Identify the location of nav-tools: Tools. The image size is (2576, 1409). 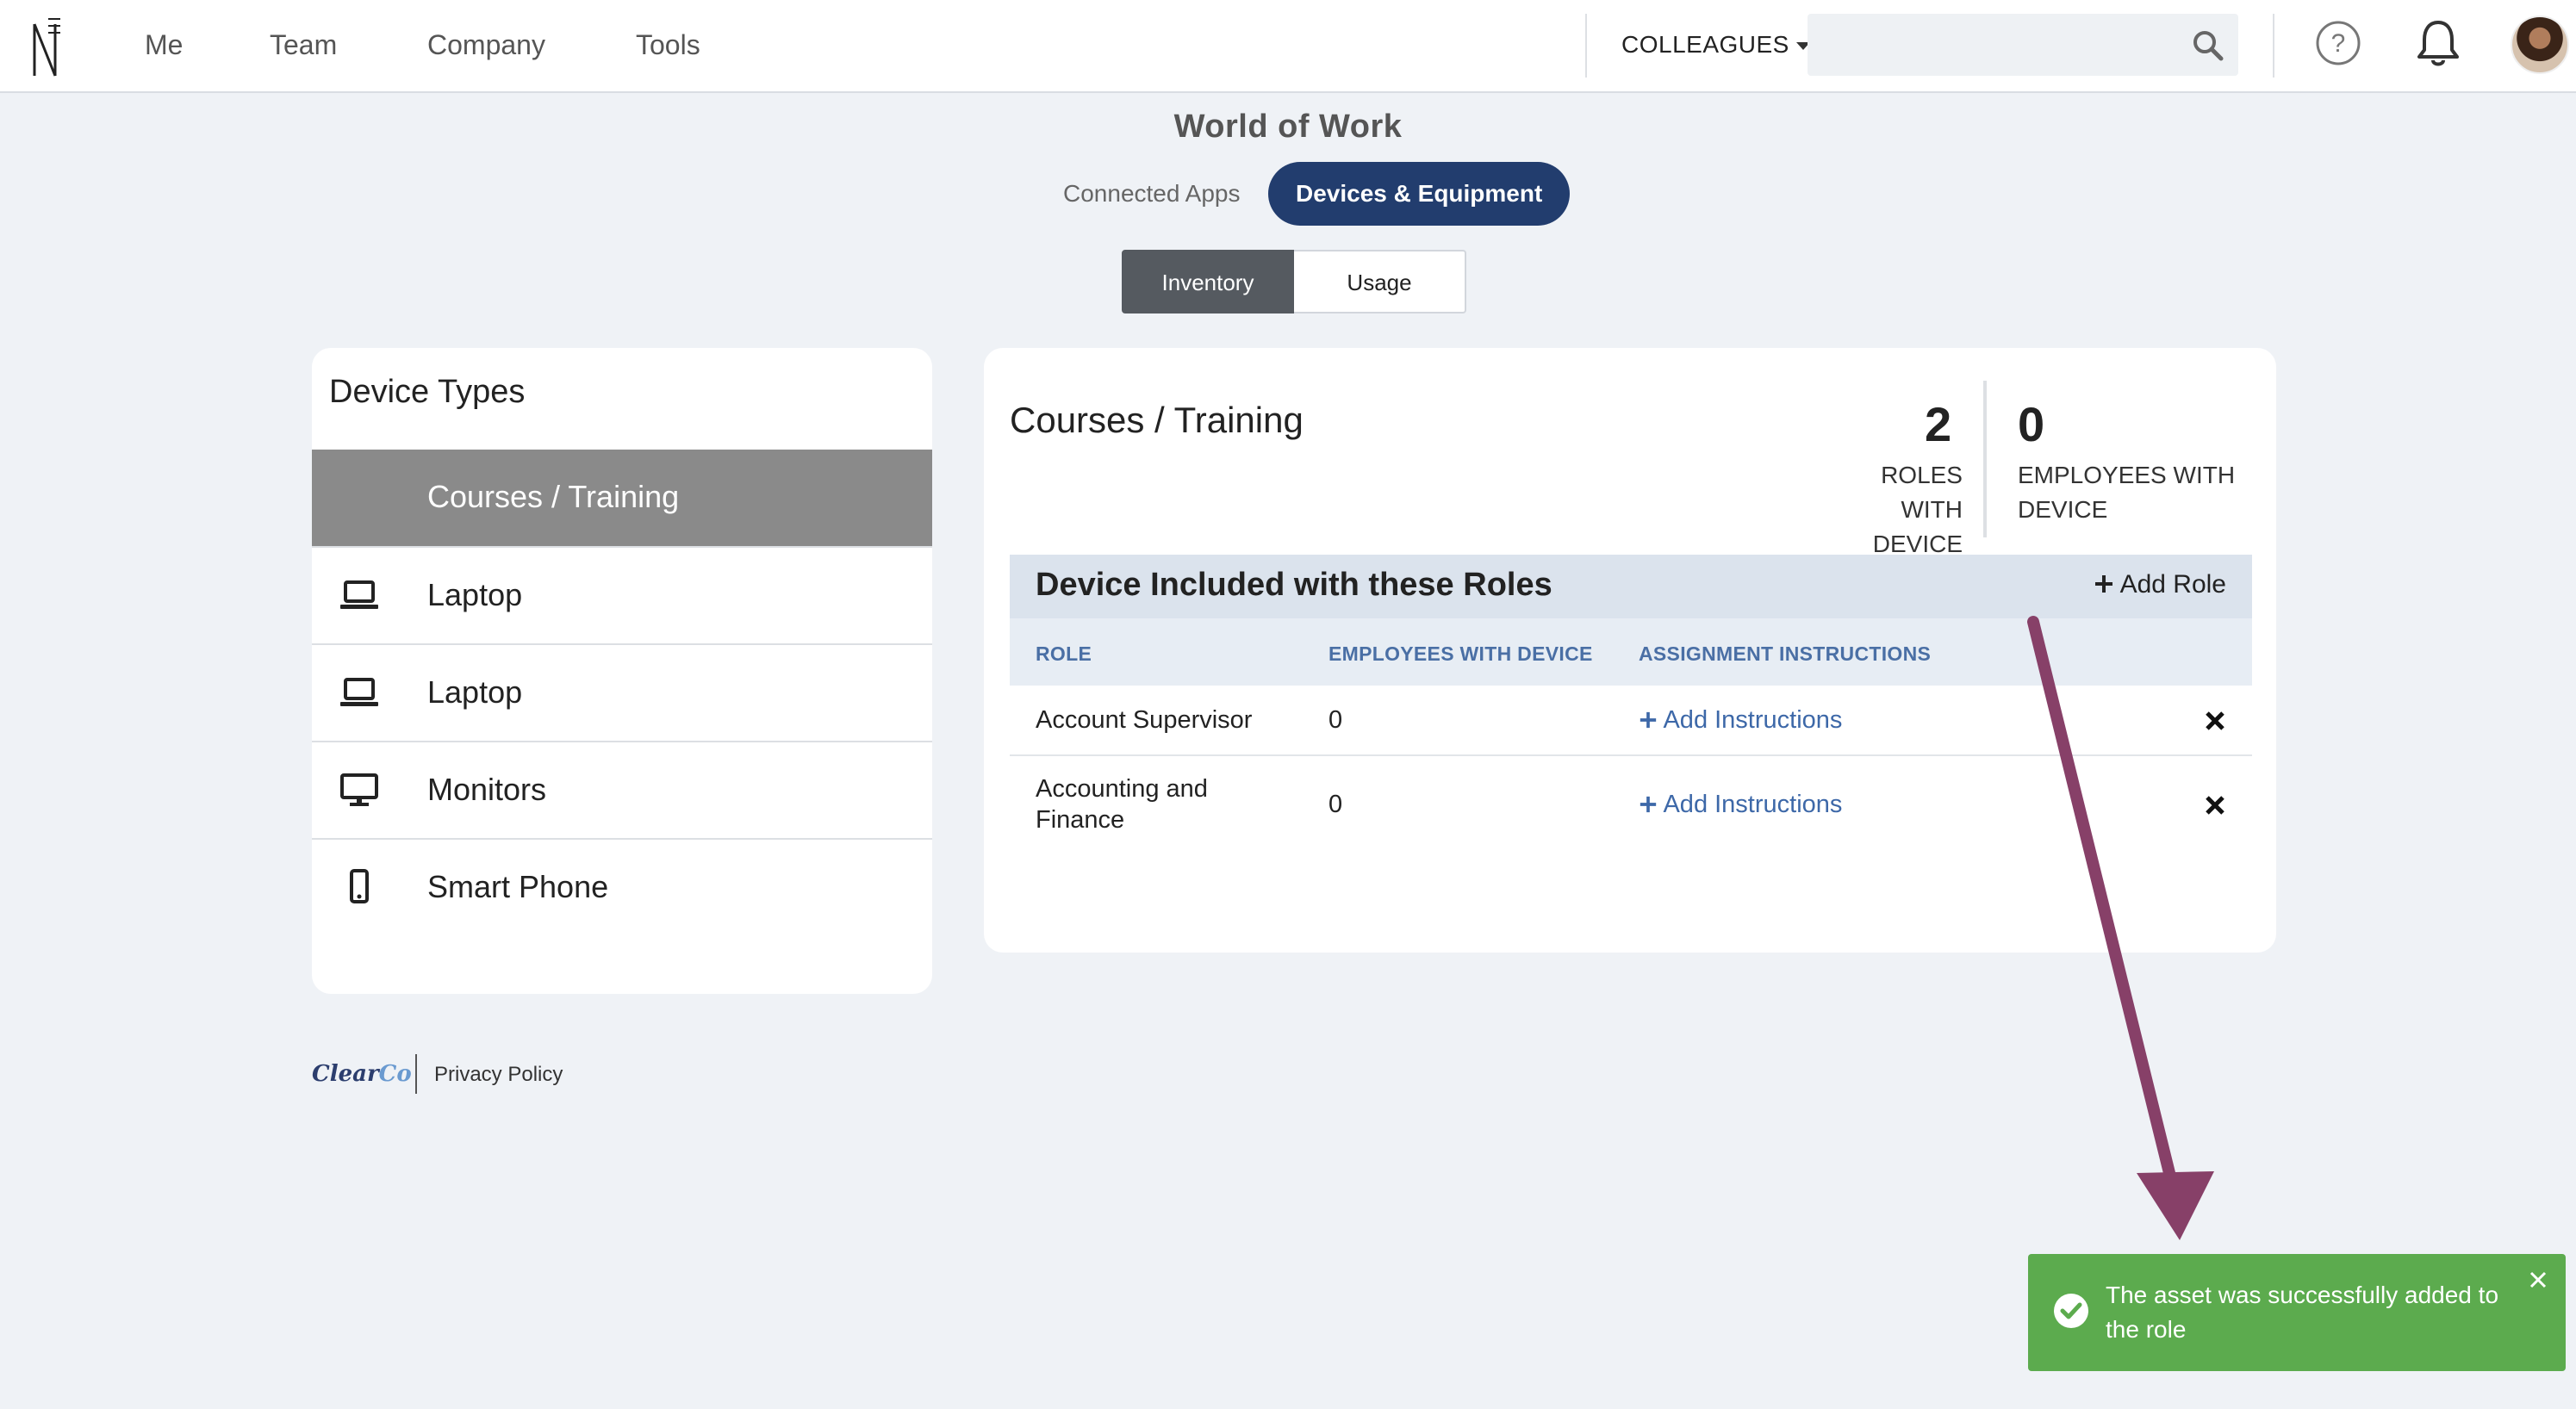
(668, 45).